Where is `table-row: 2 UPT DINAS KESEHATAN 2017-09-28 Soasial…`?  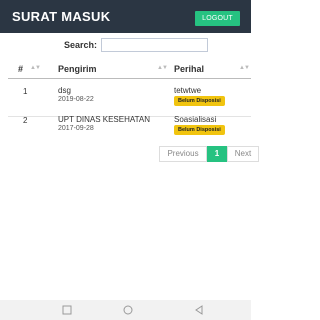
table-row: 2 UPT DINAS KESEHATAN 2017-09-28 Soasial… is located at coordinates (129, 125).